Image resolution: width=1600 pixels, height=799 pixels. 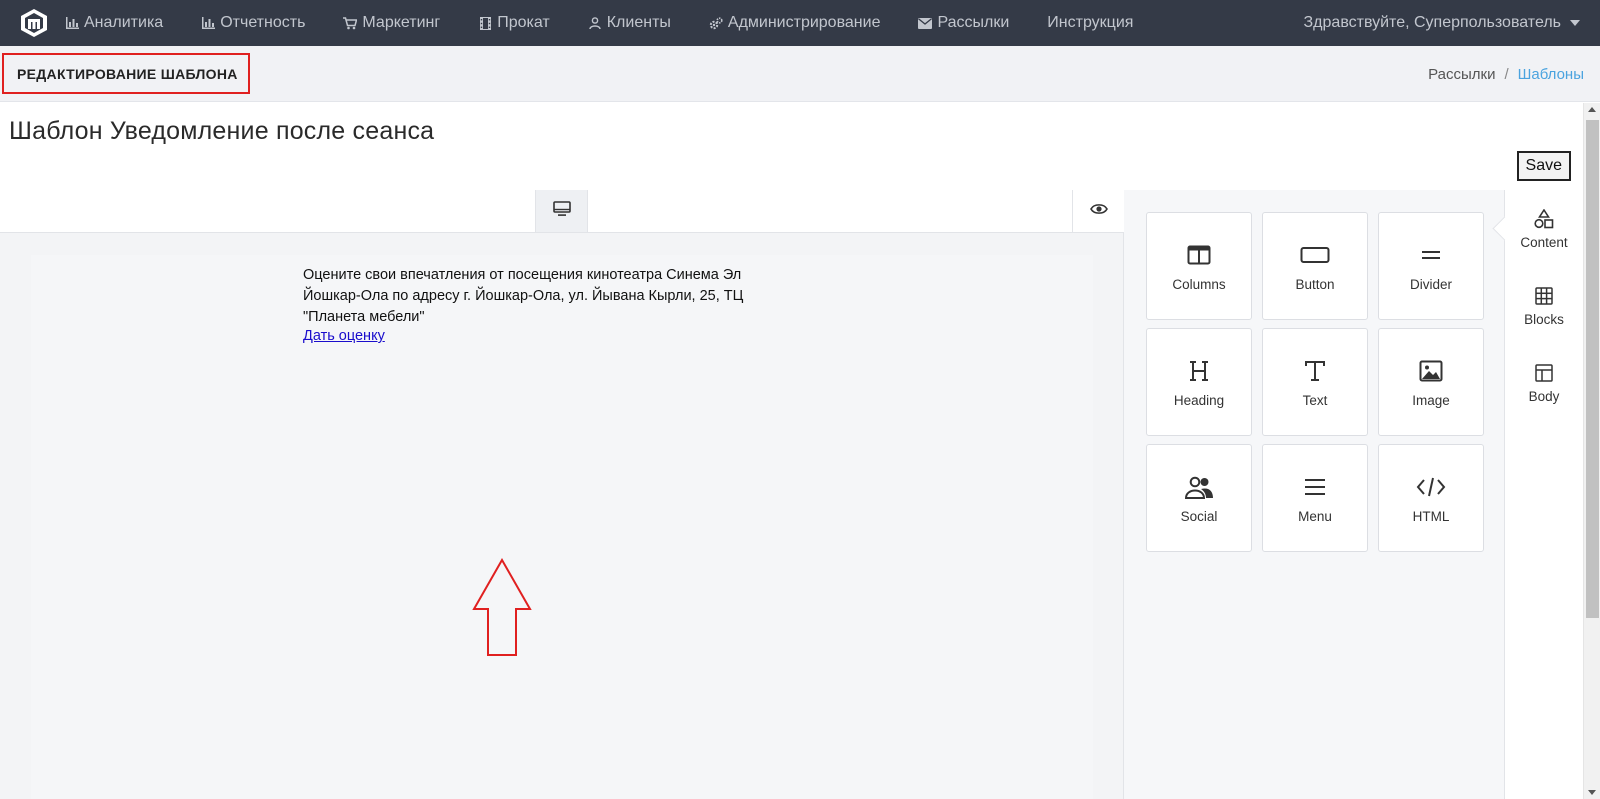 I want to click on tool-social: Social, so click(x=1199, y=498).